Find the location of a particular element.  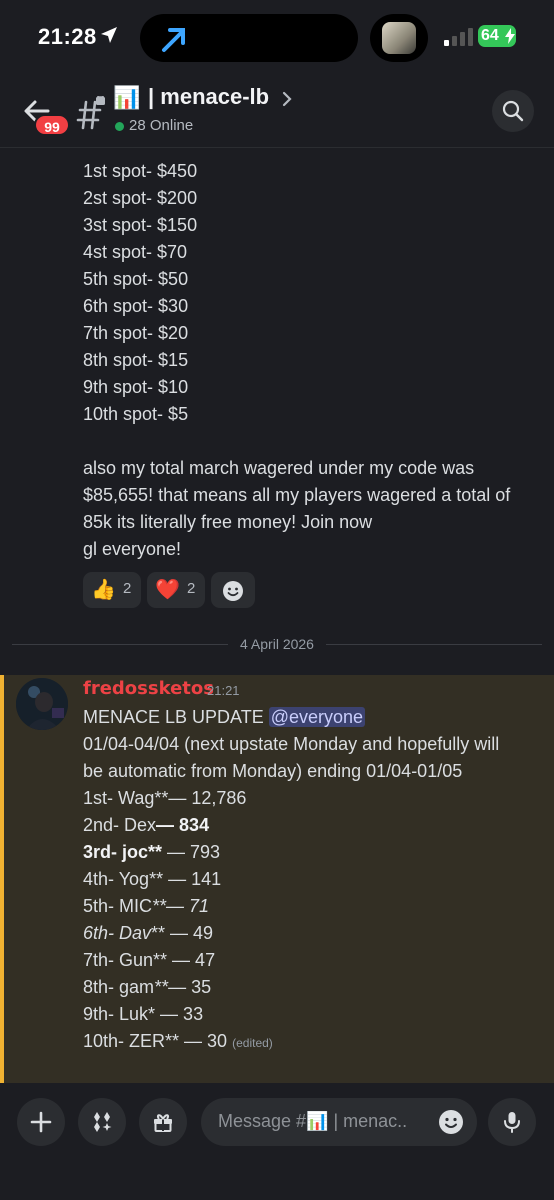

avatar-image is located at coordinates (42, 704).